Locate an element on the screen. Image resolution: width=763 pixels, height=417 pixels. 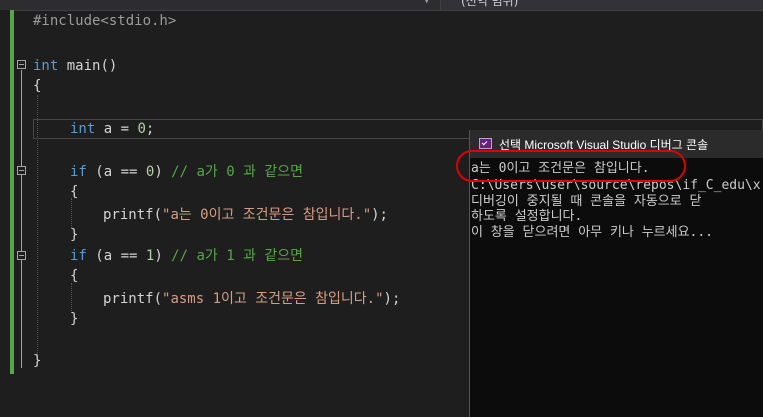
code-line-open-brace: { is located at coordinates (37, 86).